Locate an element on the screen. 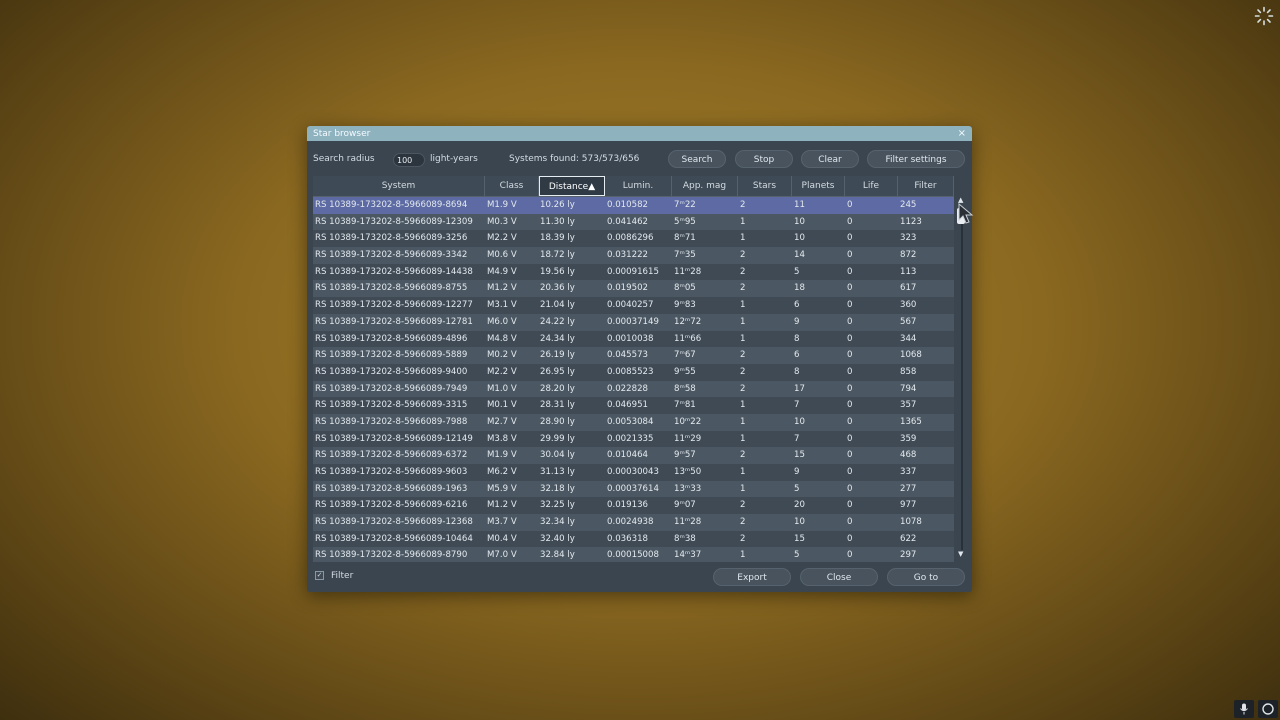 The image size is (1280, 720). cell-system: RS 10389-173202-8-5966089-10464 is located at coordinates (394, 538).